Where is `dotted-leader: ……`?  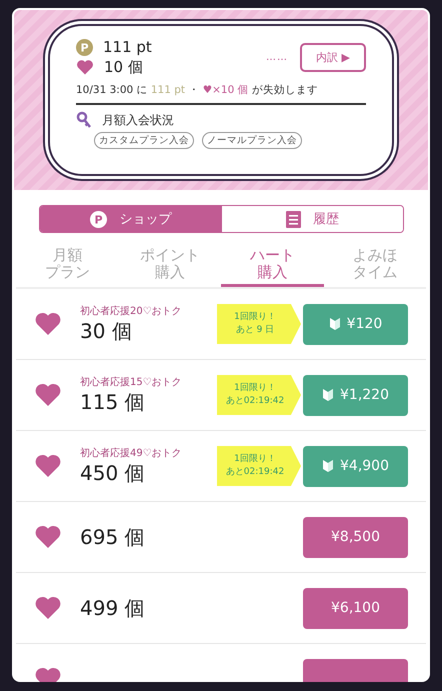
dotted-leader: …… is located at coordinates (277, 57).